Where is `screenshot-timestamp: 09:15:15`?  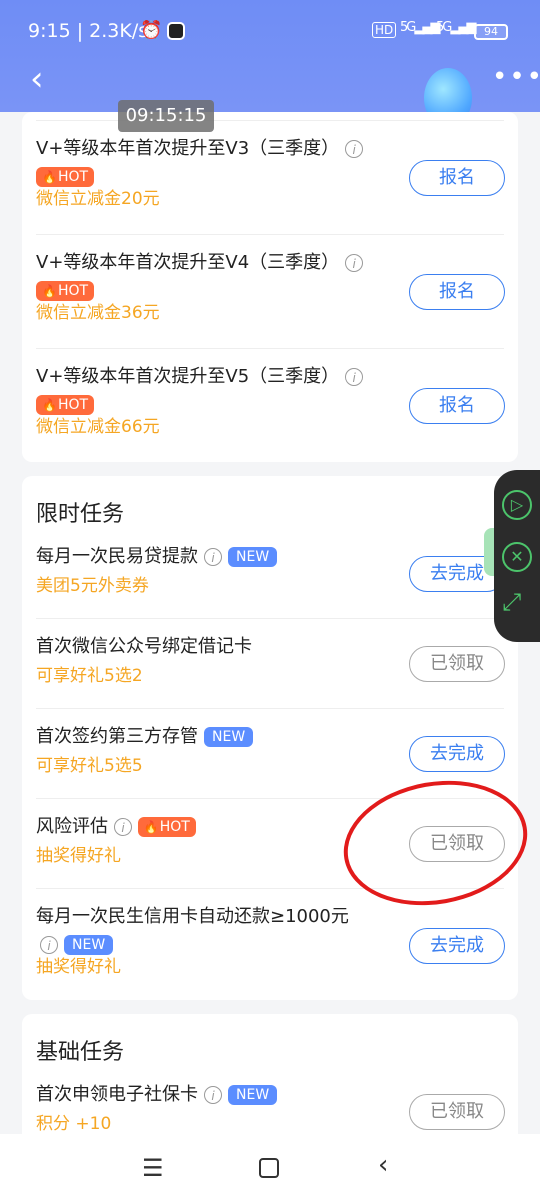
screenshot-timestamp: 09:15:15 is located at coordinates (166, 116).